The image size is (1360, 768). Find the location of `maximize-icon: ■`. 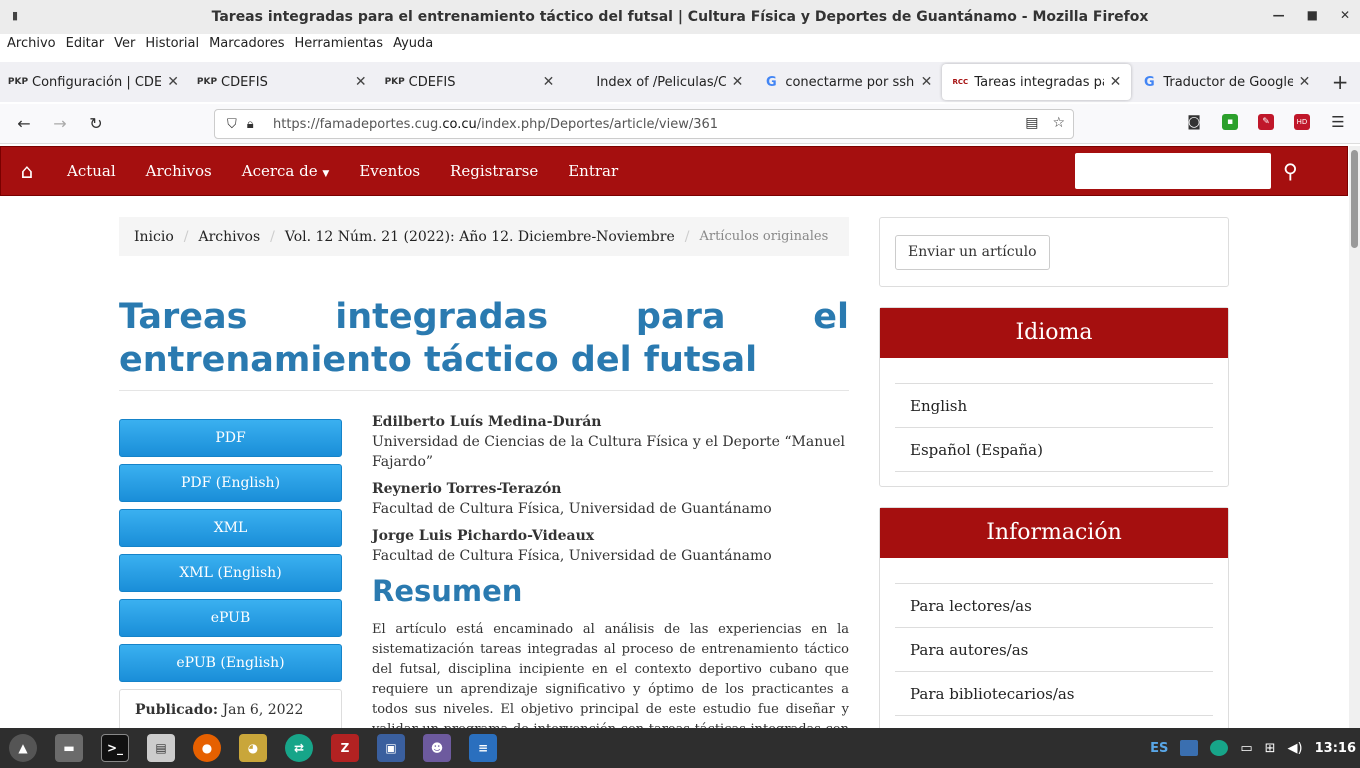

maximize-icon: ■ is located at coordinates (1312, 15).